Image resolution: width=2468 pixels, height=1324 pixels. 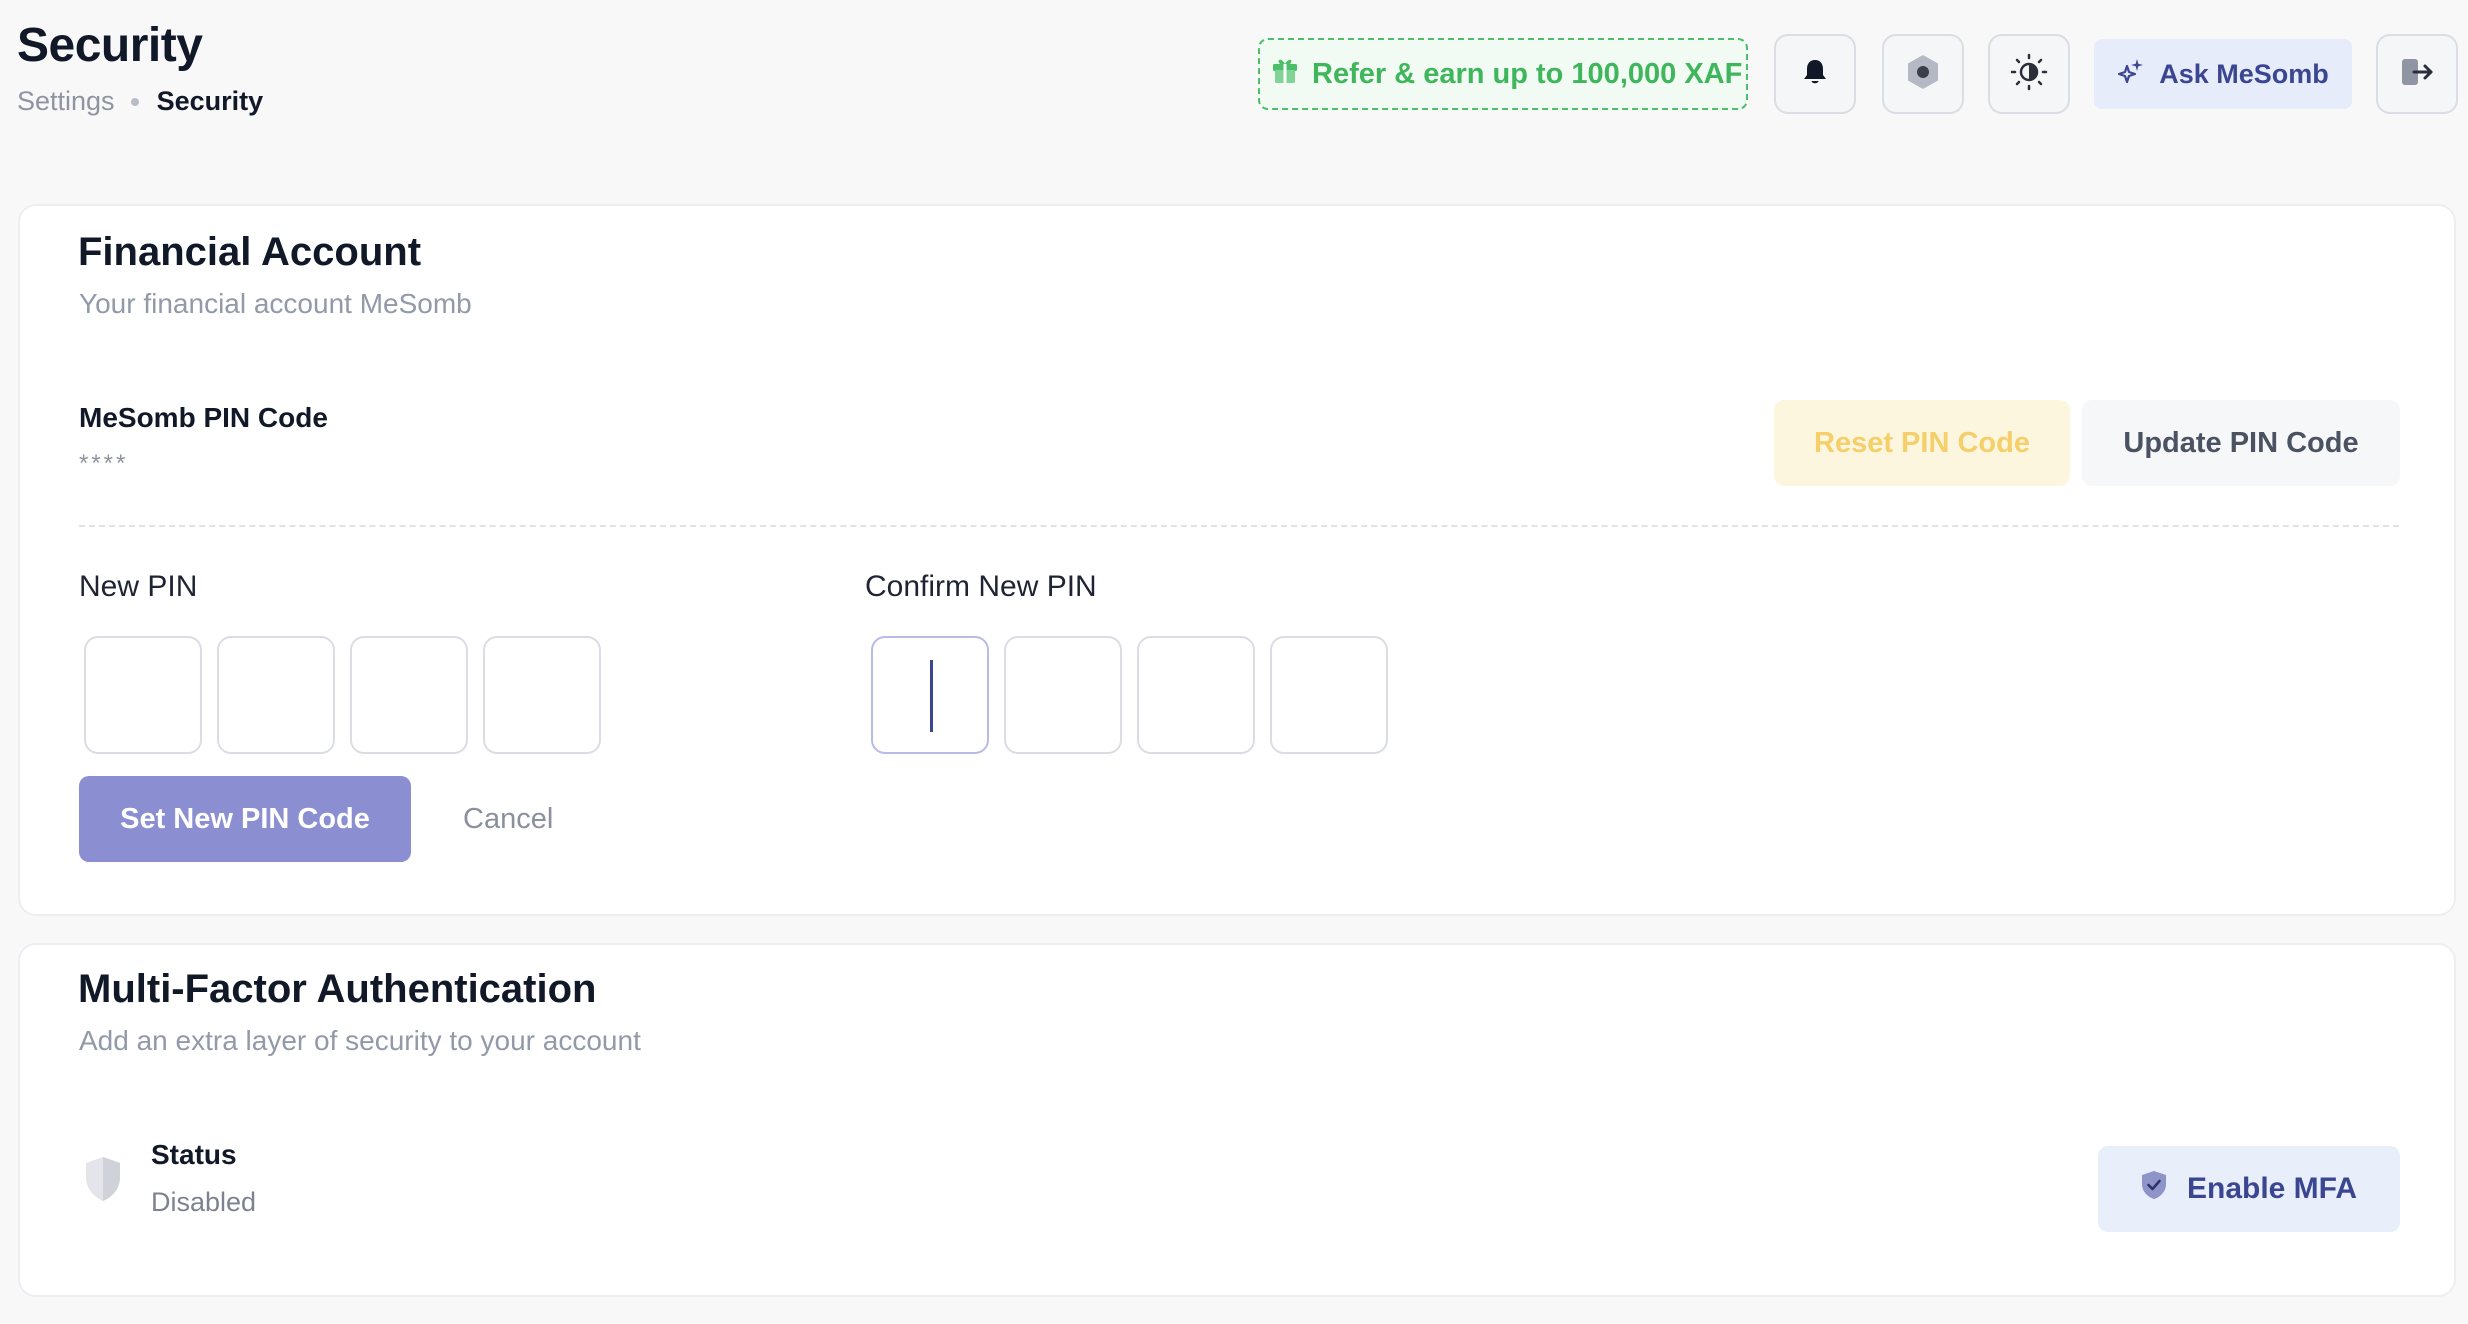 I want to click on text-caret, so click(x=931, y=696).